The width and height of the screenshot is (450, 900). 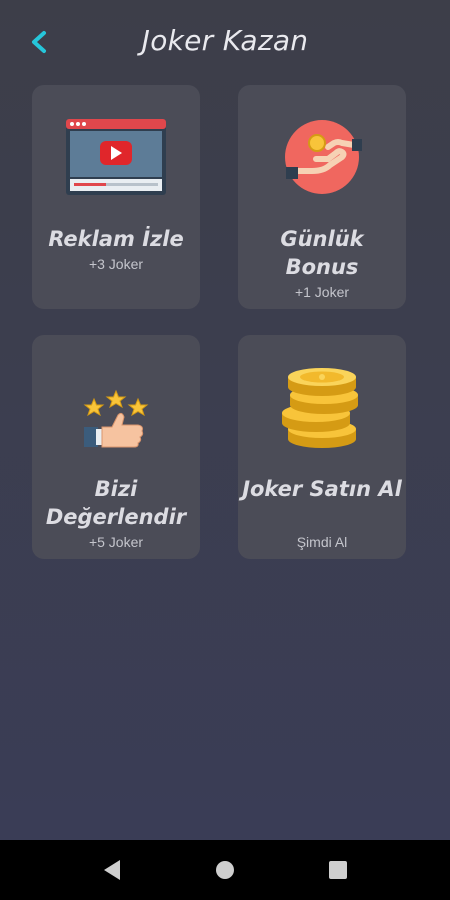 I want to click on card-subtitle: +5 Joker, so click(x=116, y=542).